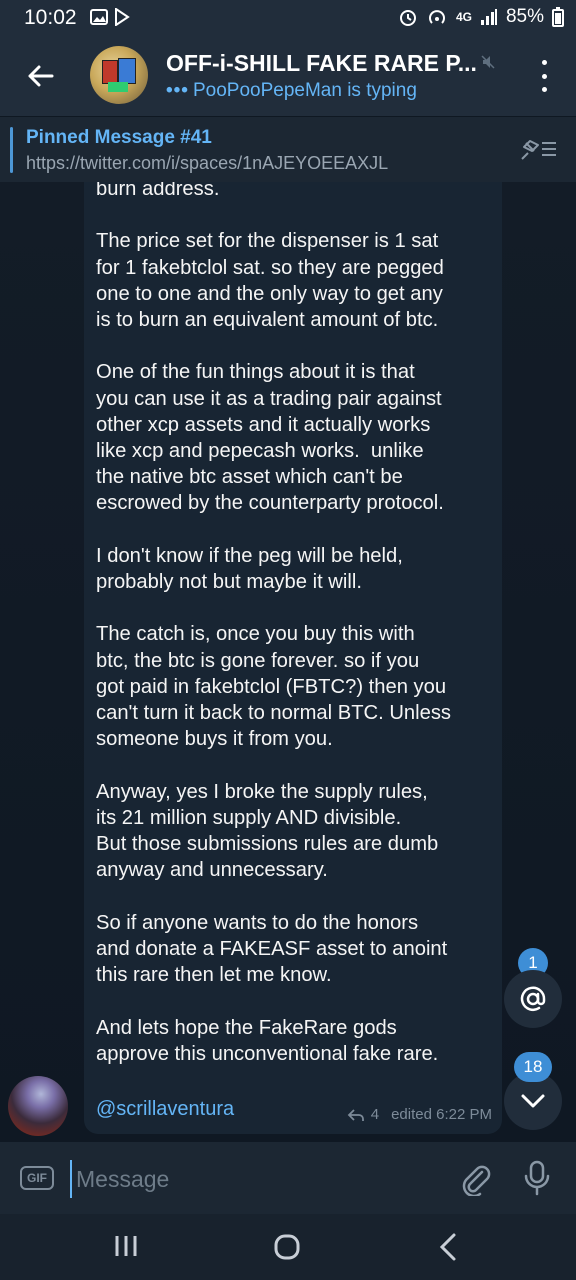  What do you see at coordinates (288, 18) in the screenshot?
I see `status-bar: 10:02 4G 85%` at bounding box center [288, 18].